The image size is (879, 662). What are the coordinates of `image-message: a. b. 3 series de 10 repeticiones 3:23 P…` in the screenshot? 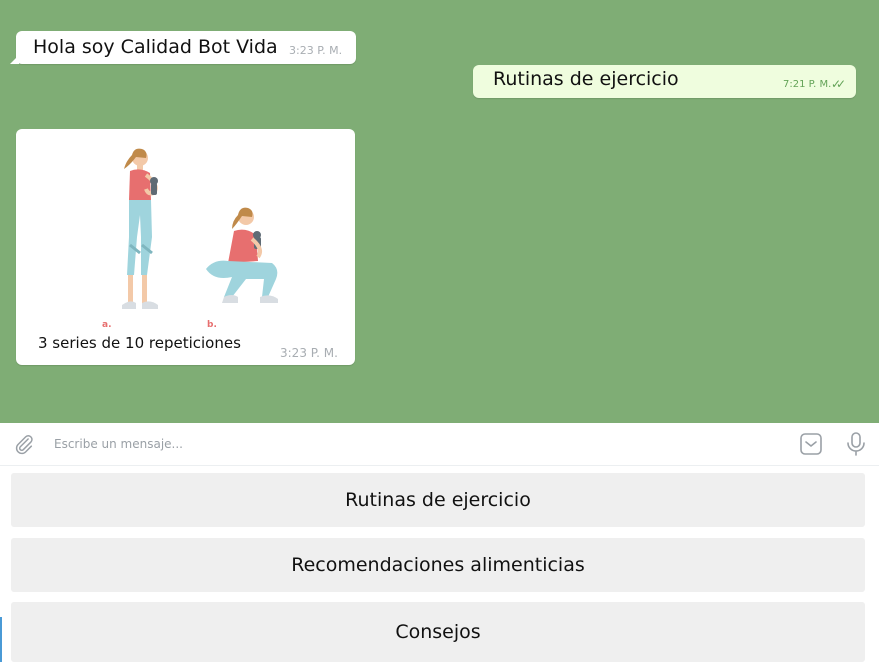 It's located at (185, 247).